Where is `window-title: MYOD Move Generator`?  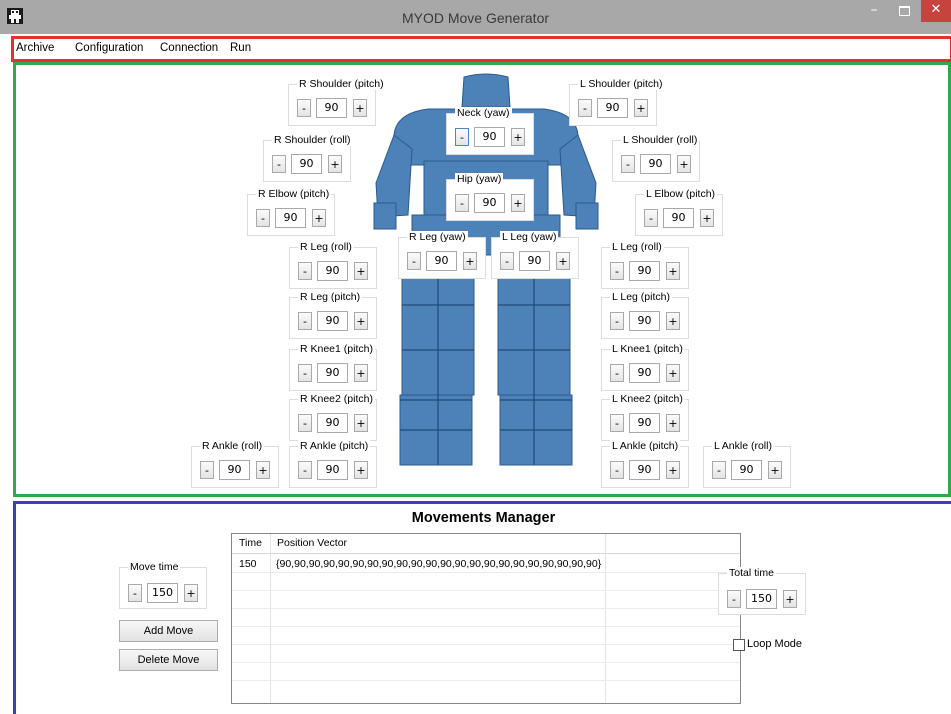
window-title: MYOD Move Generator is located at coordinates (475, 18).